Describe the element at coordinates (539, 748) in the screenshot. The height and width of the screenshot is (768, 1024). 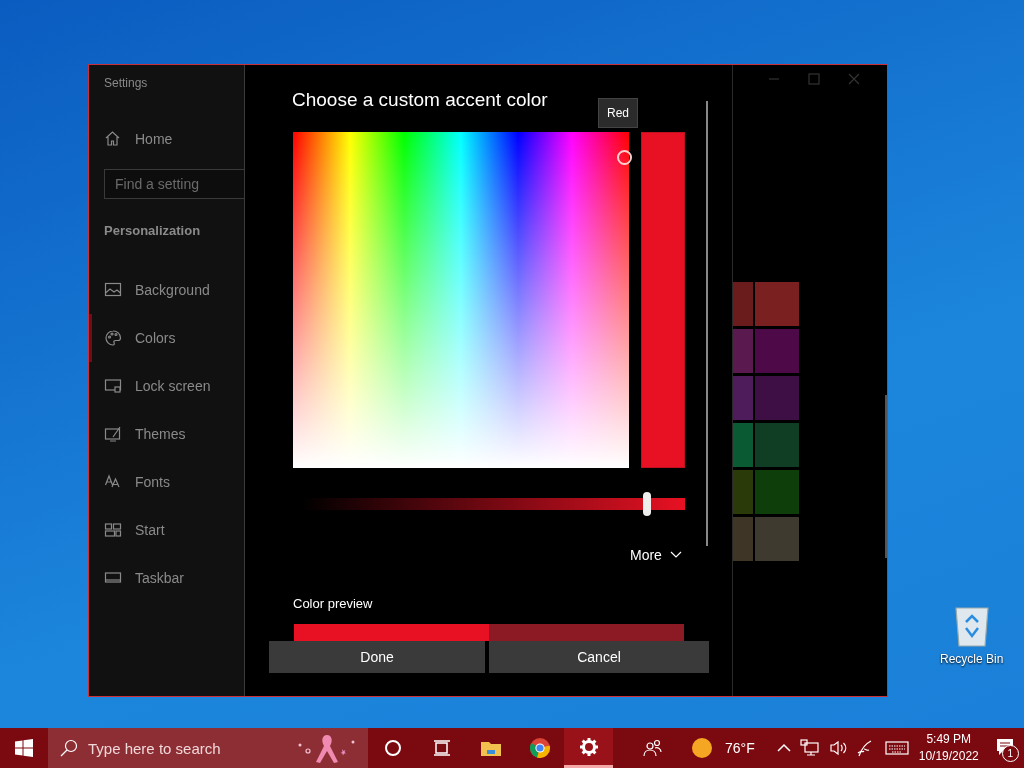
I see `chrome-icon` at that location.